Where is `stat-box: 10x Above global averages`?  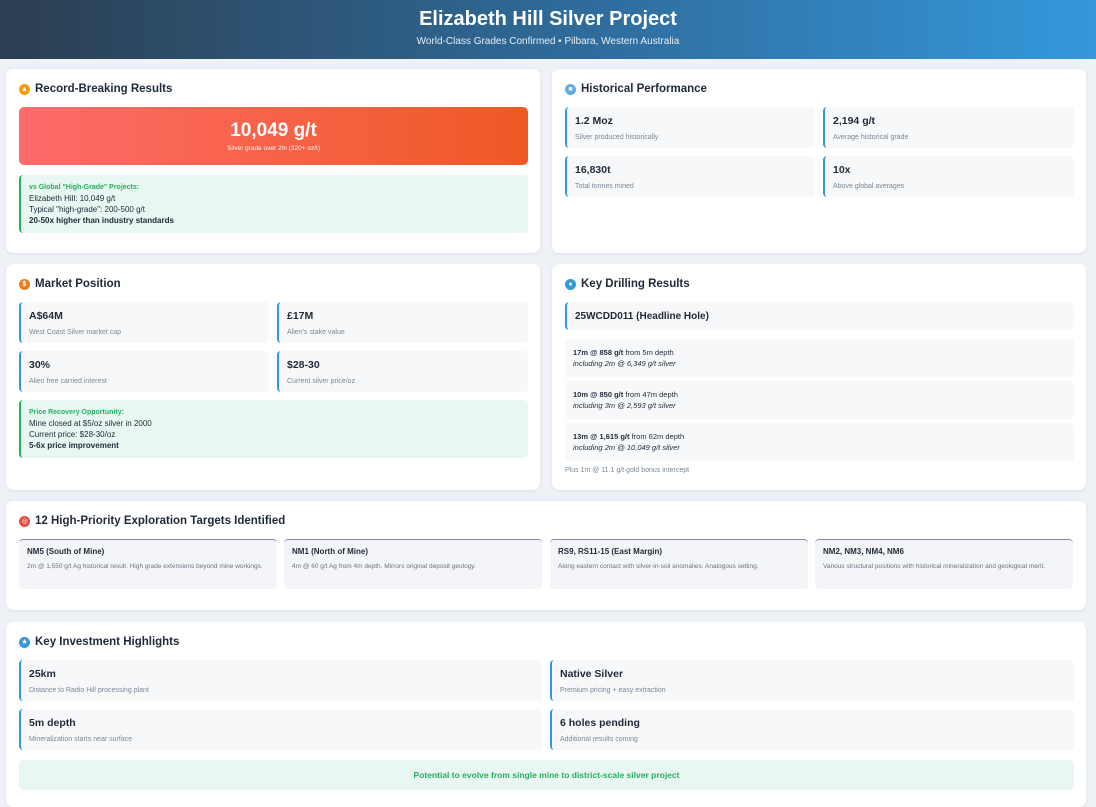 stat-box: 10x Above global averages is located at coordinates (948, 176).